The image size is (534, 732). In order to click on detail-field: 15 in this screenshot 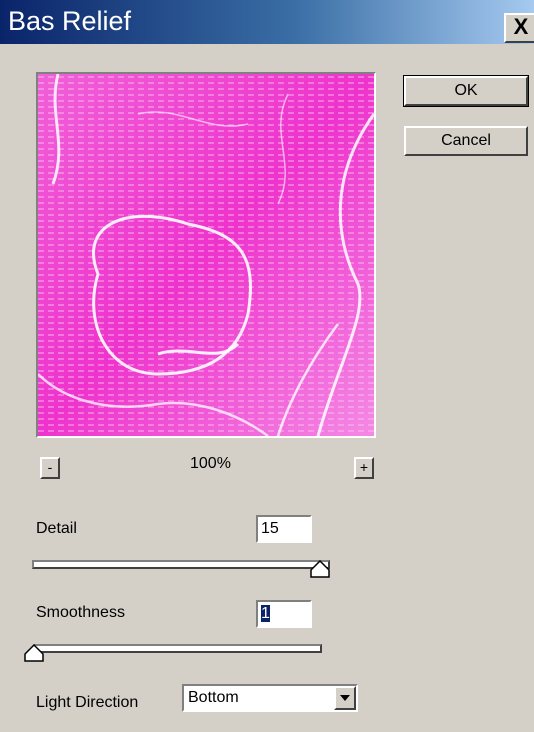, I will do `click(284, 529)`.